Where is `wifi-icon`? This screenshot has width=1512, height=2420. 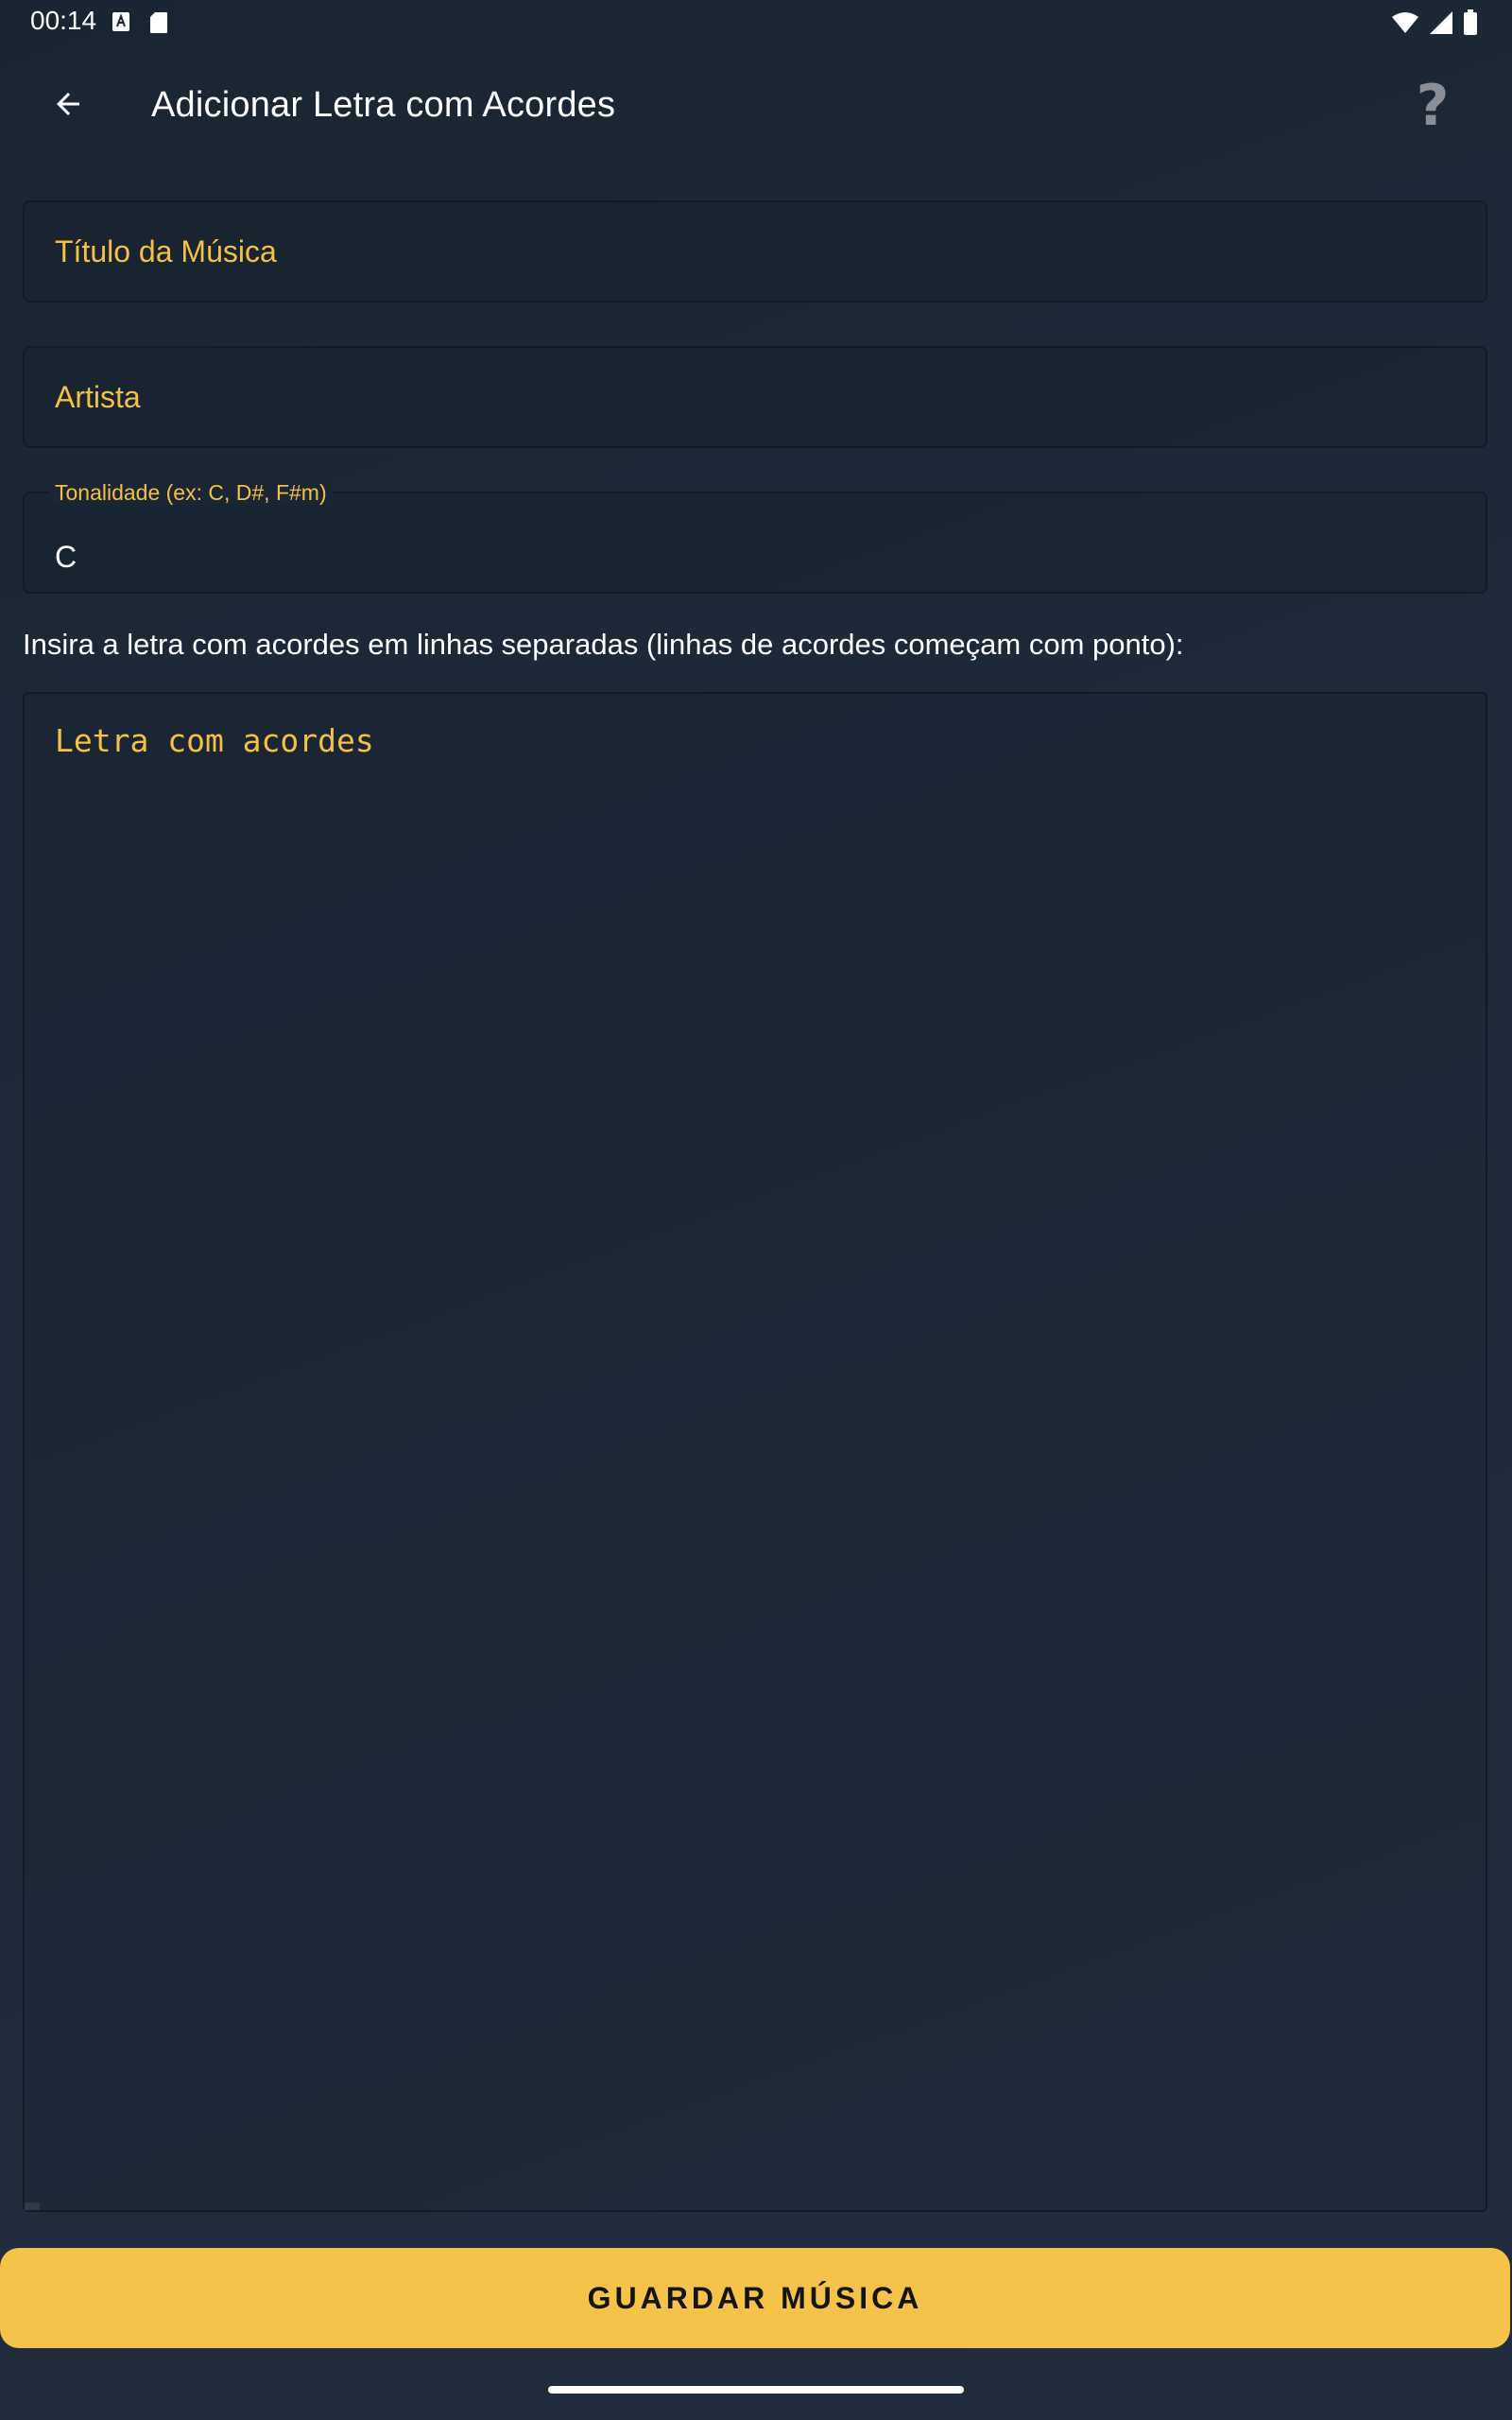 wifi-icon is located at coordinates (1405, 25).